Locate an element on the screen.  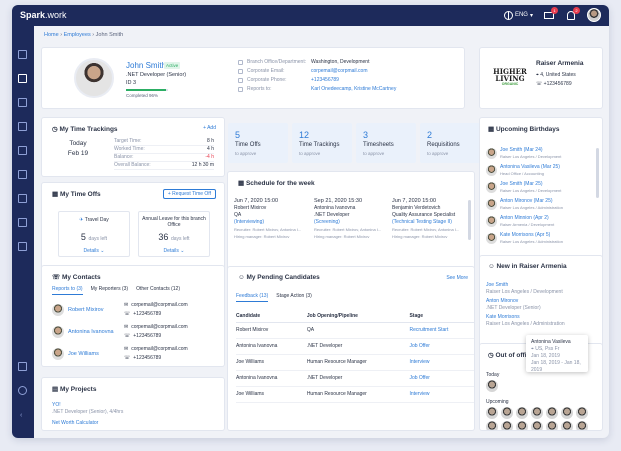
info-email: Corporate Email: corpemail@corpmail.com is located at coordinates (302, 71).